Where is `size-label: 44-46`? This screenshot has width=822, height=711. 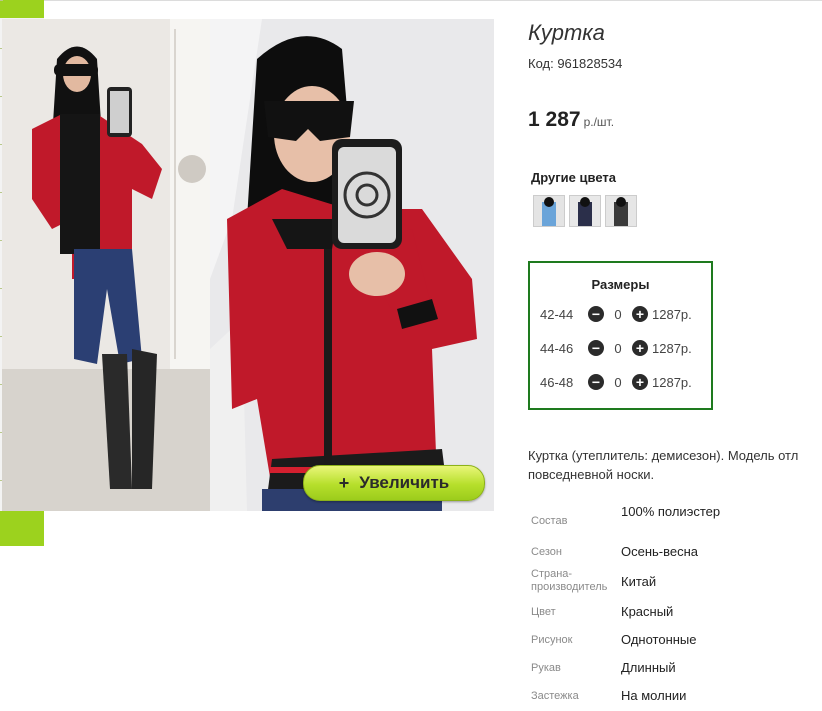
size-label: 44-46 is located at coordinates (557, 348).